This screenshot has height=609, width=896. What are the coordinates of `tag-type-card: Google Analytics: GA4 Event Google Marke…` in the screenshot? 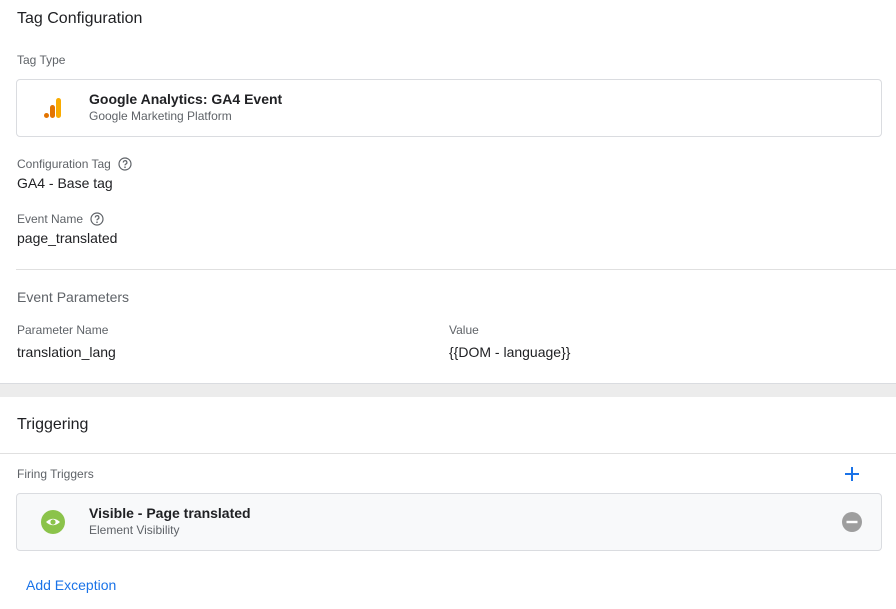 It's located at (449, 108).